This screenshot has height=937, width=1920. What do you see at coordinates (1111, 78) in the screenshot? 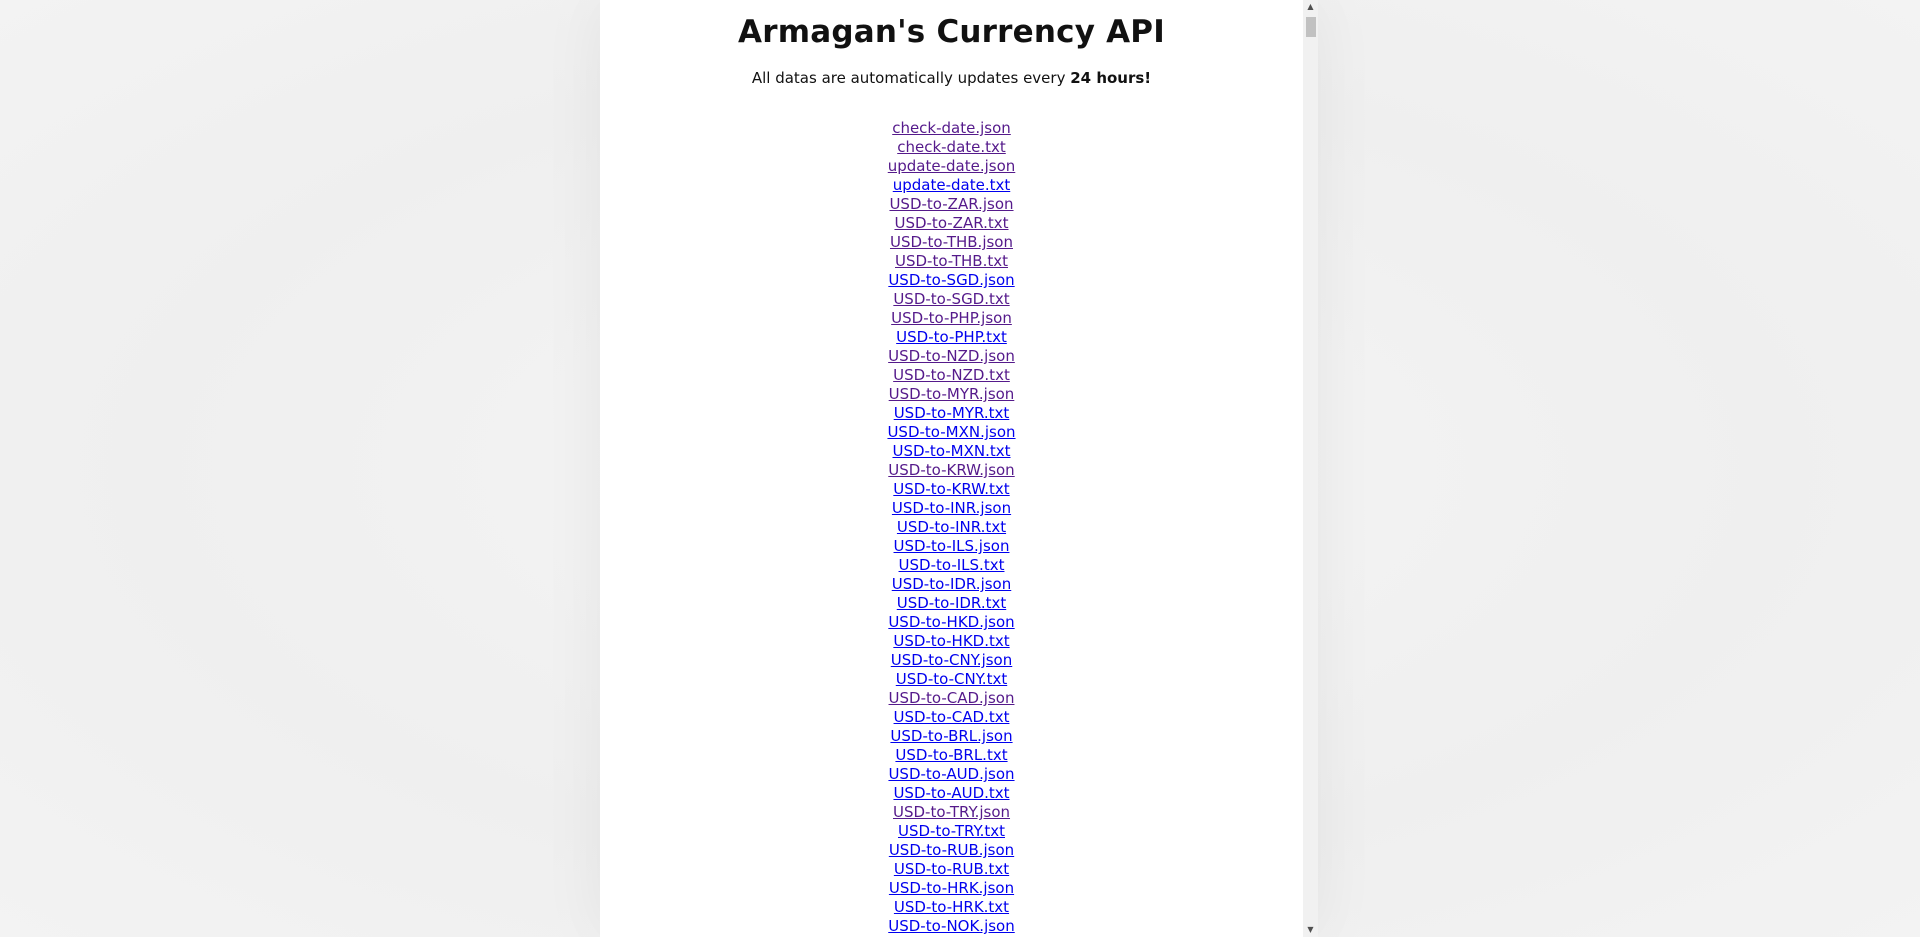
I see `subtitle-highlight: 24 hours!` at bounding box center [1111, 78].